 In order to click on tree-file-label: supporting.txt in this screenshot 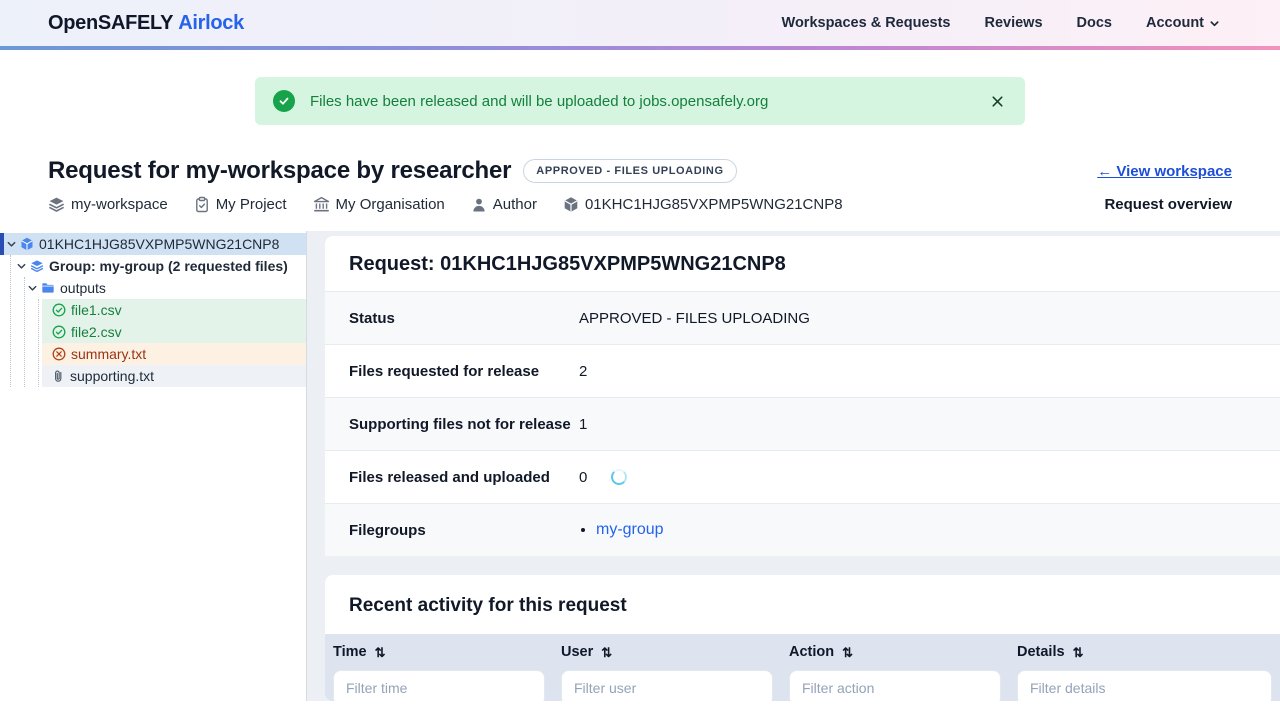, I will do `click(112, 376)`.